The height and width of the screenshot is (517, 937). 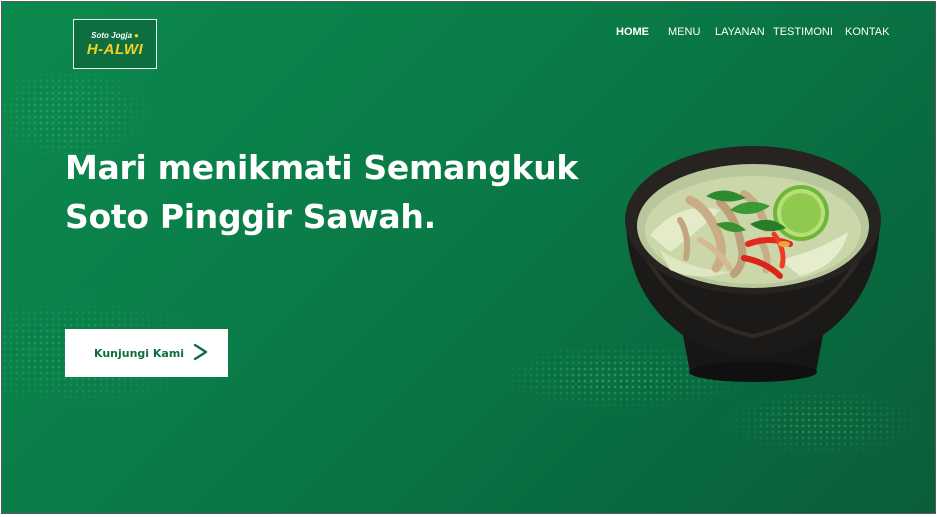 I want to click on logo-tagline: Soto Jogja ●, so click(x=115, y=35).